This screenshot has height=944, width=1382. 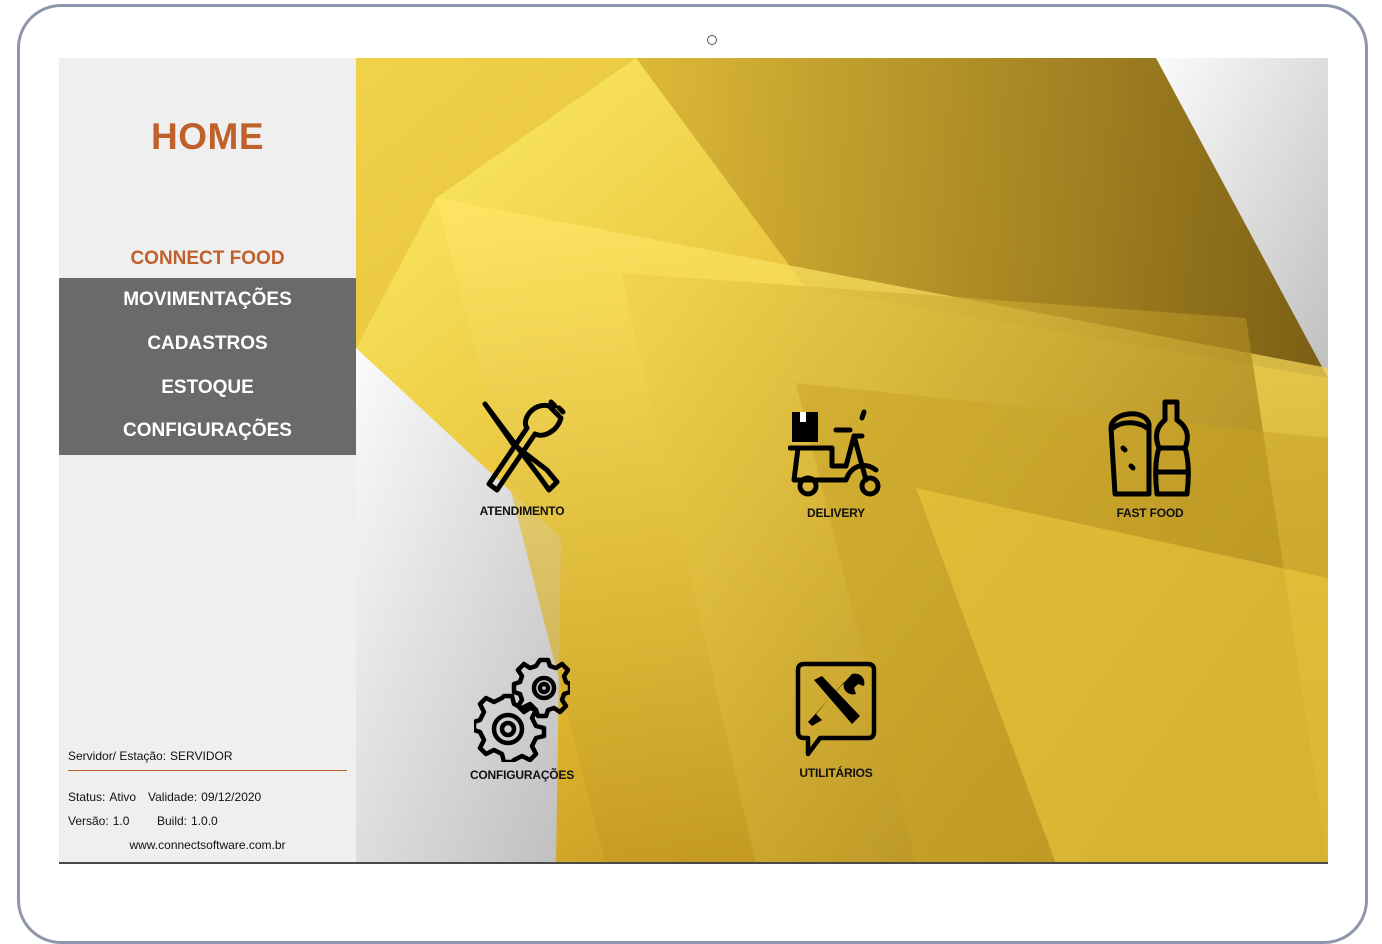 I want to click on versao-label: Versão:, so click(x=88, y=821).